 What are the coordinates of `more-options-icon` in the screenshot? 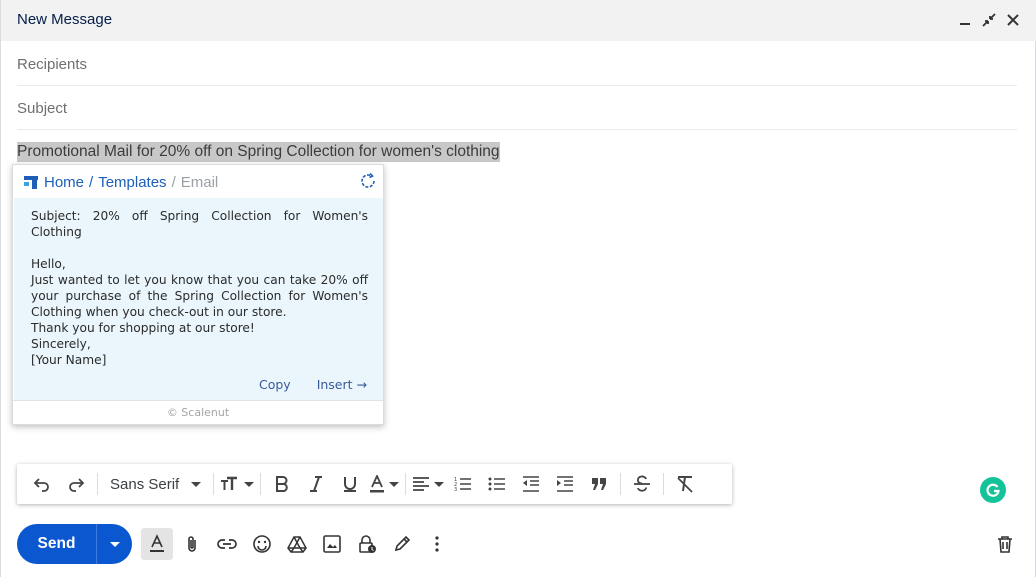 It's located at (437, 544).